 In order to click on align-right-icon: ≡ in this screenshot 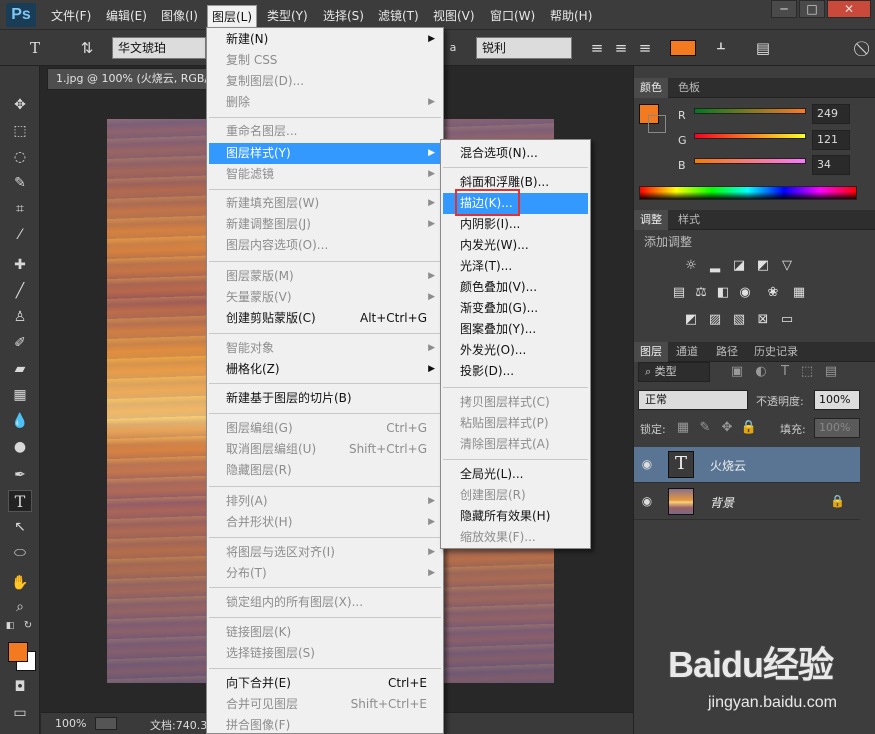, I will do `click(645, 48)`.